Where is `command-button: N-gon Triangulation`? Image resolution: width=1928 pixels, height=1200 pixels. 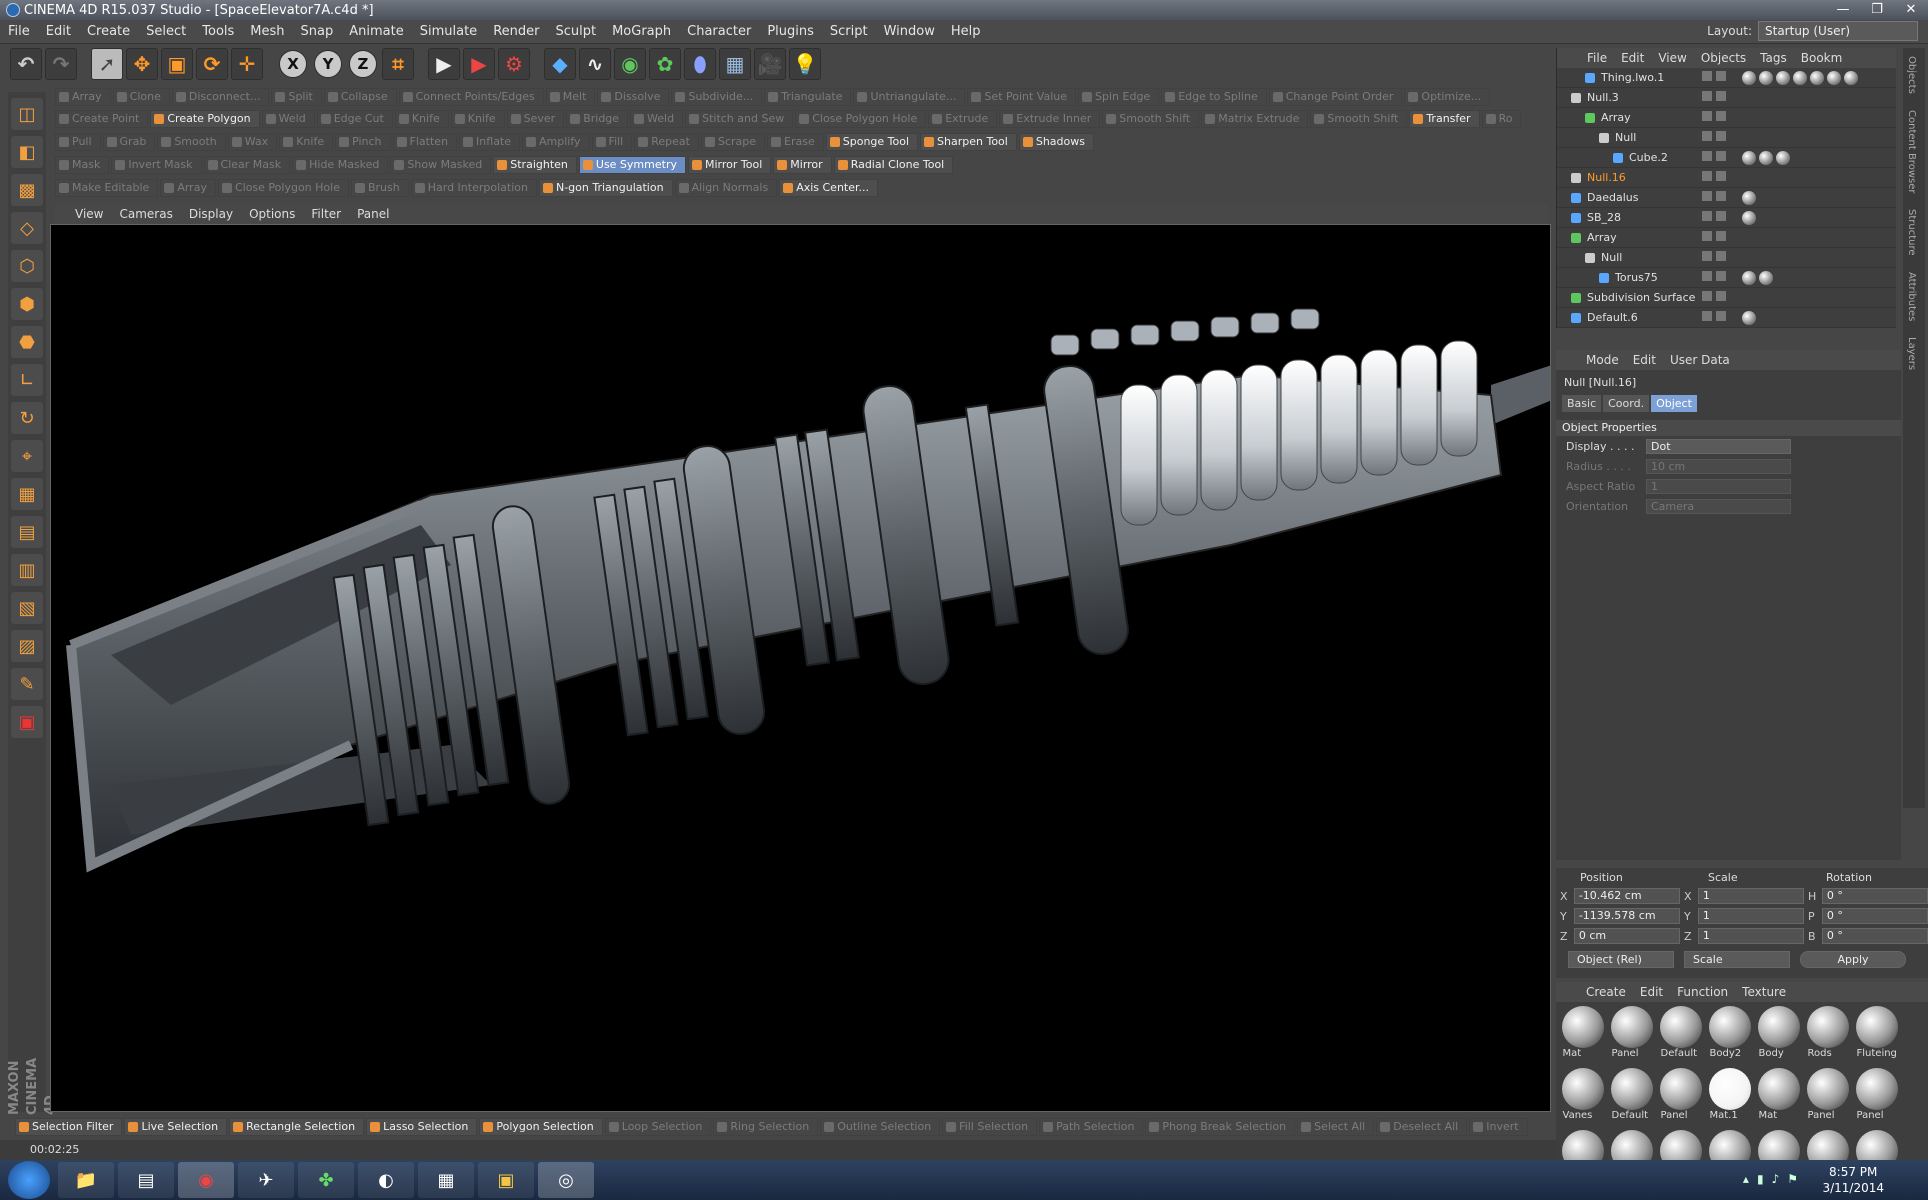 command-button: N-gon Triangulation is located at coordinates (605, 188).